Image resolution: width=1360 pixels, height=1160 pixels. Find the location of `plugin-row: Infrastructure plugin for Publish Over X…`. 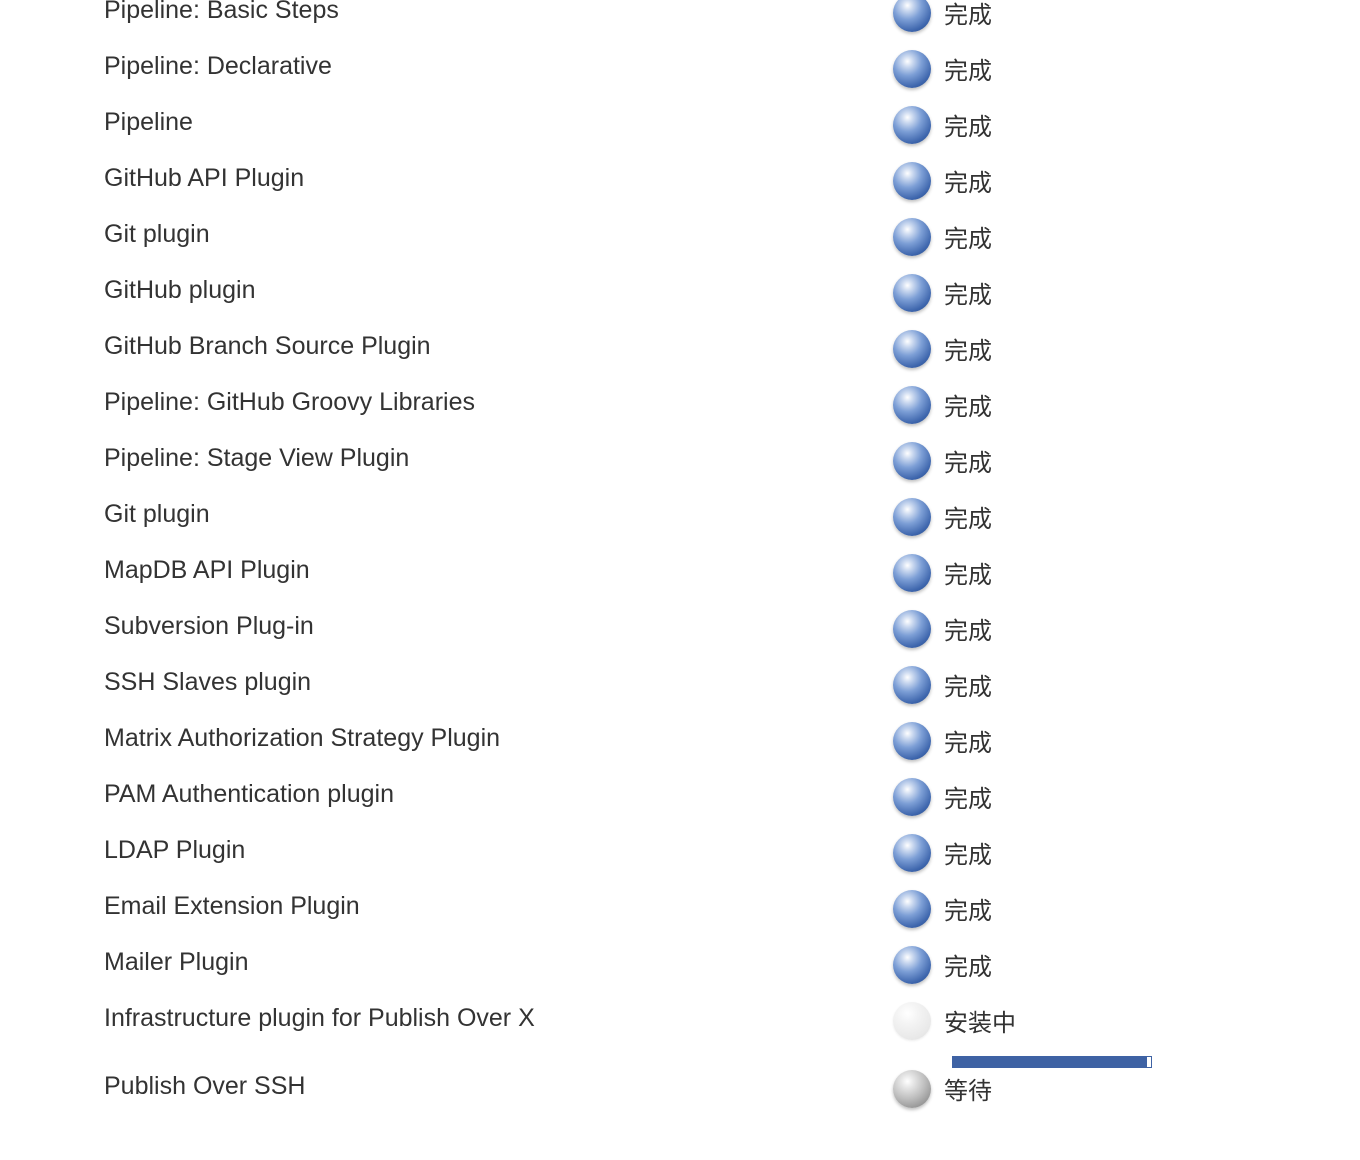

plugin-row: Infrastructure plugin for Publish Over X… is located at coordinates (680, 1010).